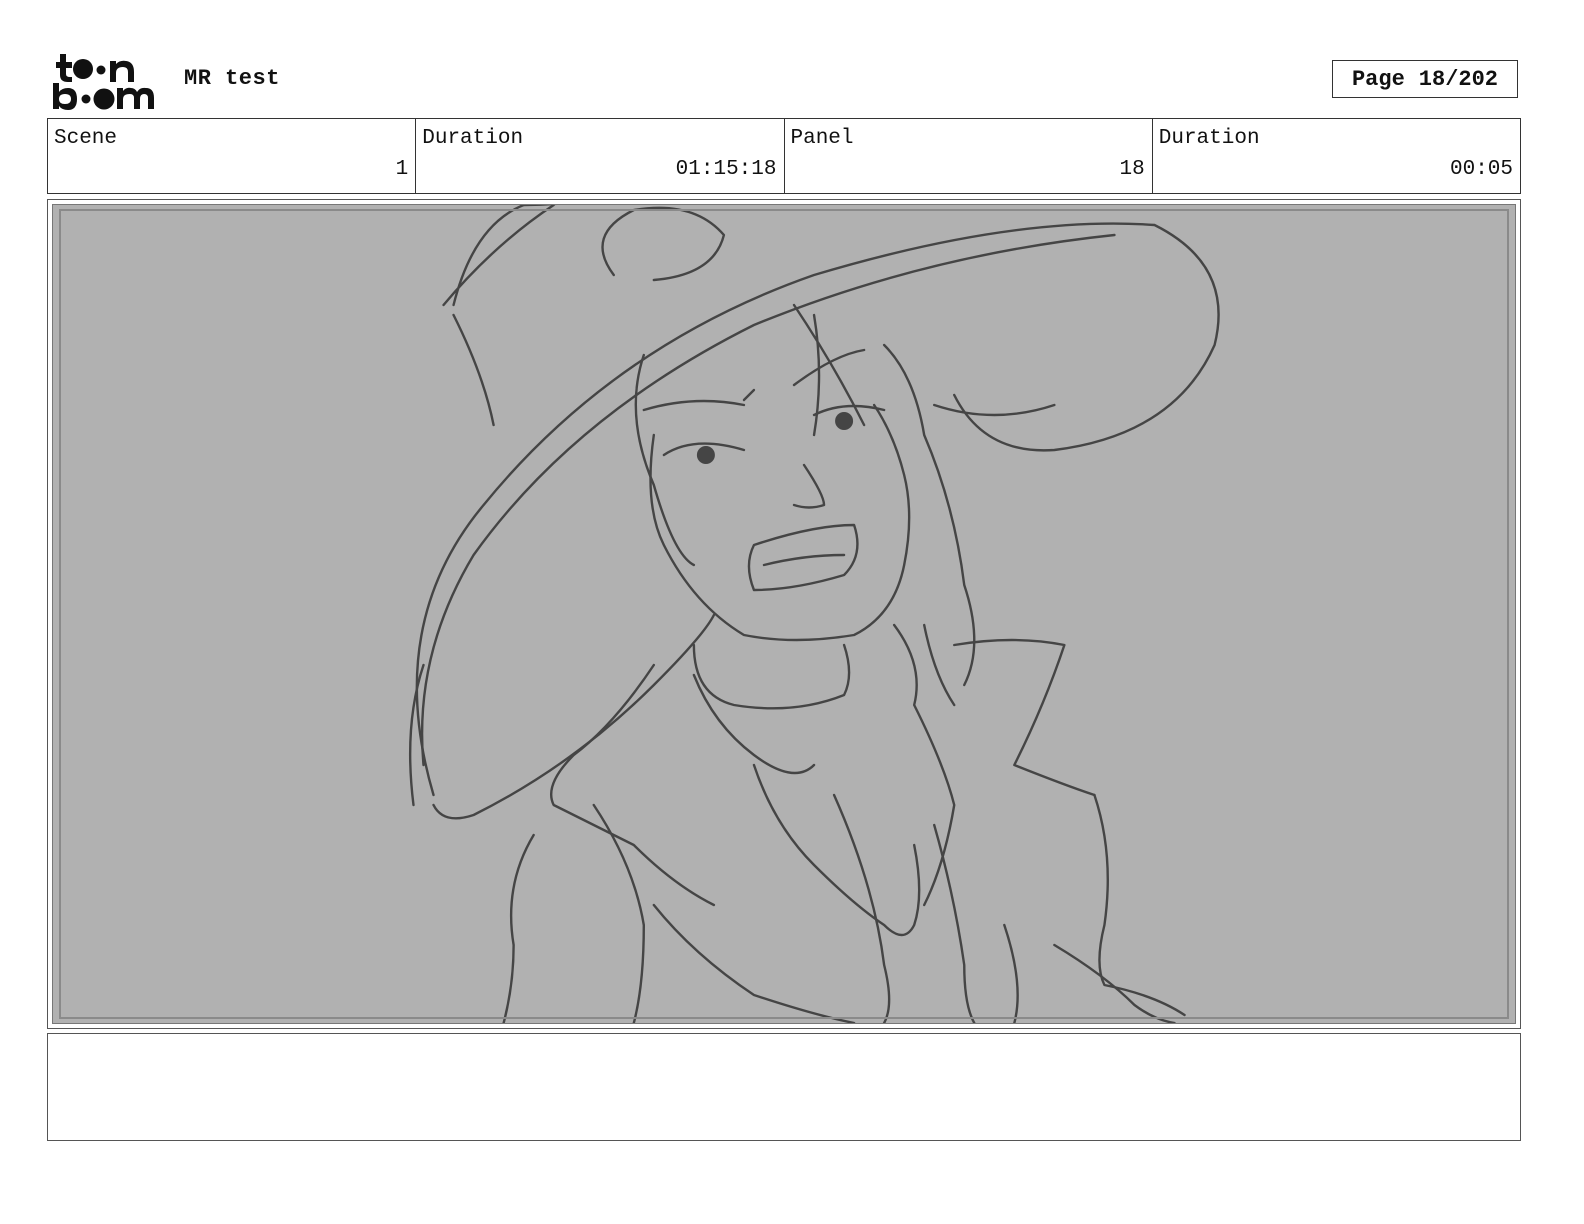  What do you see at coordinates (822, 138) in the screenshot?
I see `panel-label: Panel` at bounding box center [822, 138].